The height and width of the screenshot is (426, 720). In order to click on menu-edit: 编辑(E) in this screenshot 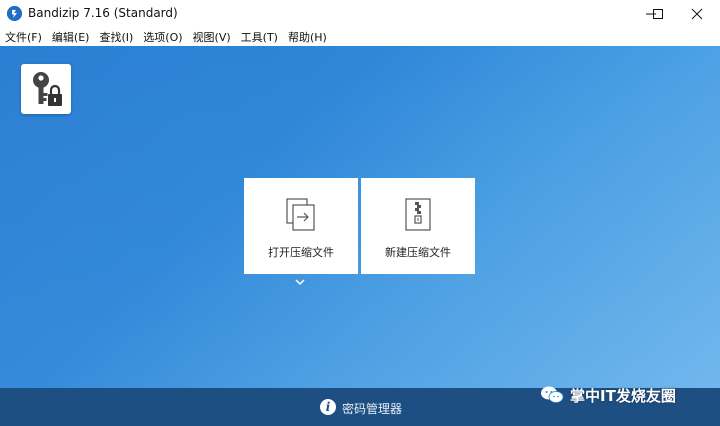, I will do `click(71, 37)`.